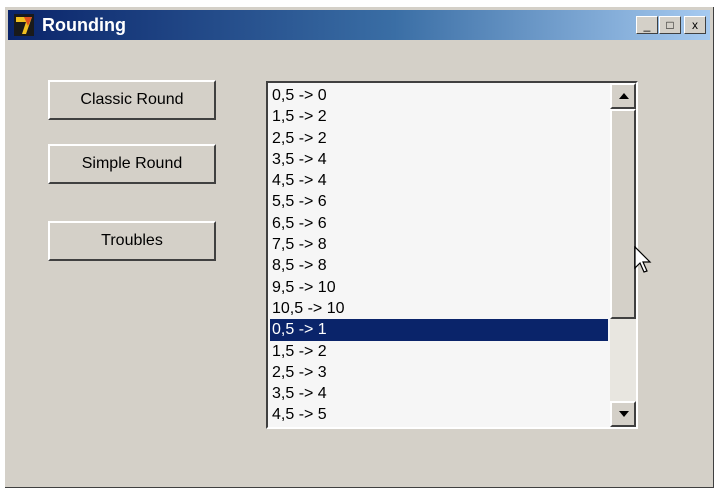 The image size is (718, 493). What do you see at coordinates (623, 214) in the screenshot?
I see `scrollbar-thumb` at bounding box center [623, 214].